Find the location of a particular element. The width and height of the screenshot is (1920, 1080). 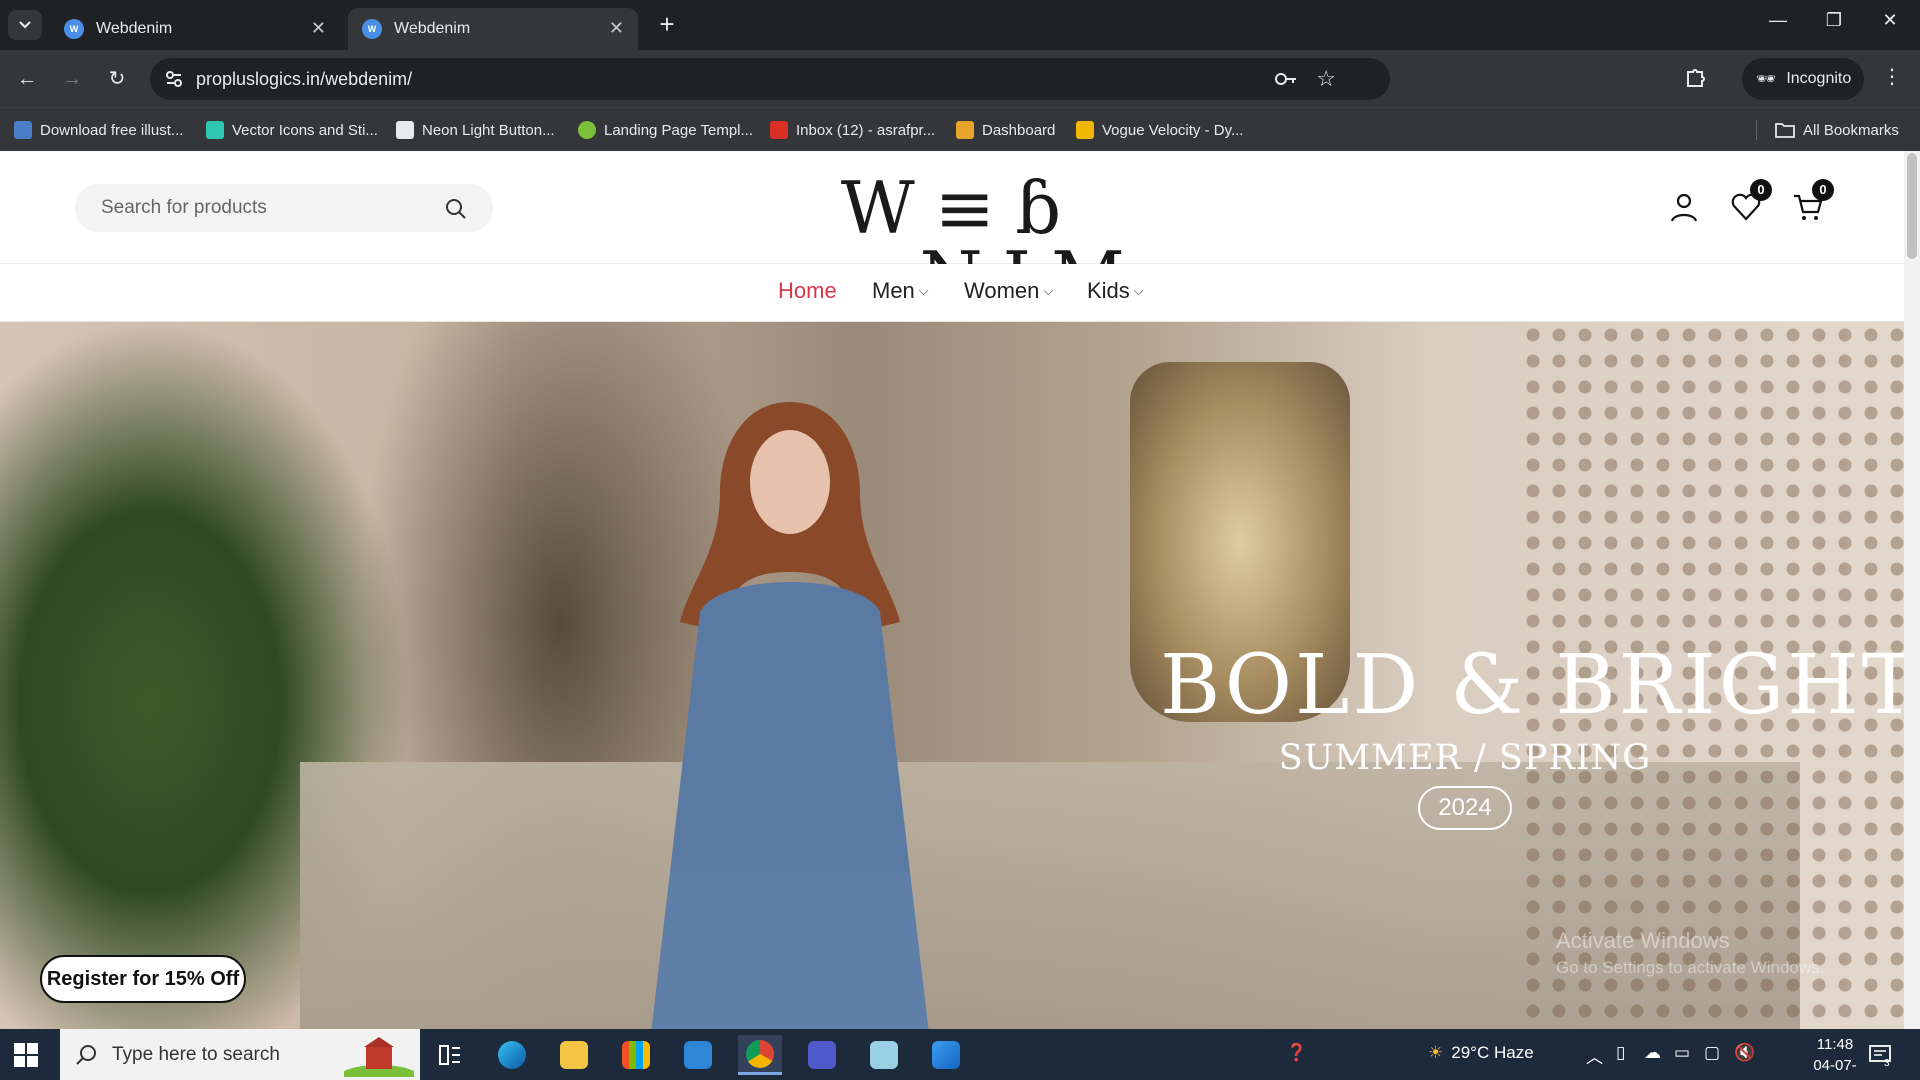

nav-kids: Kids ⌵ is located at coordinates (1115, 291).